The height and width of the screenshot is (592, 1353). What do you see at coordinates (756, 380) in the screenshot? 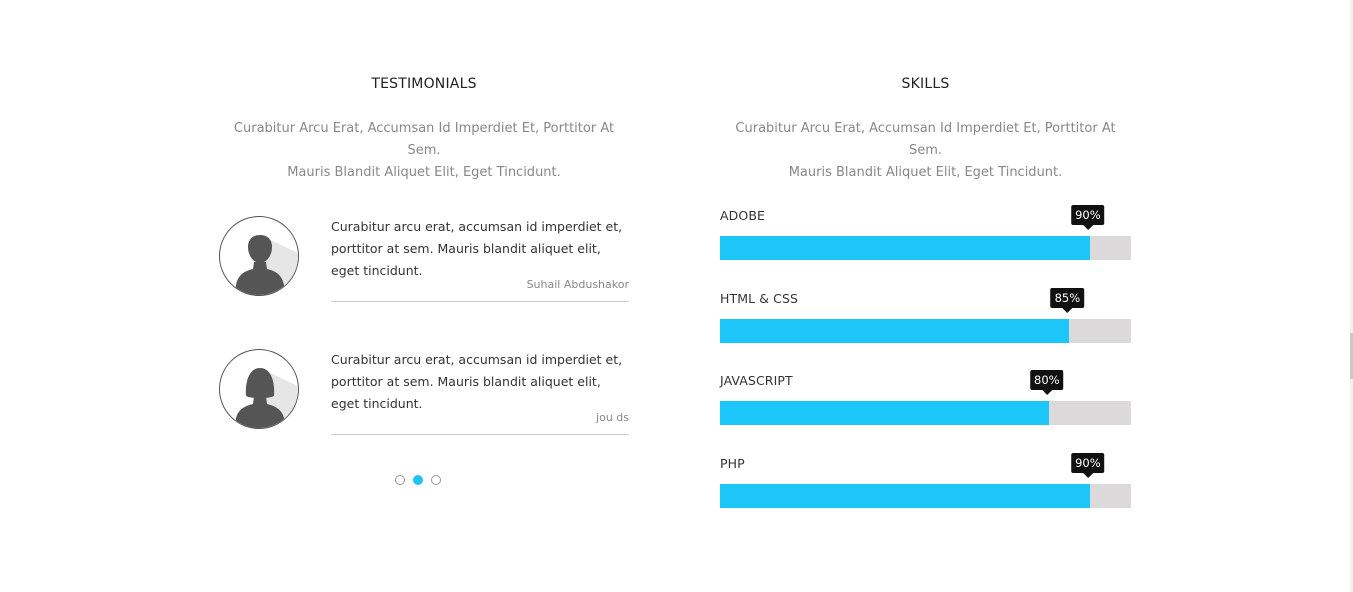
I see `skill-label: JAVASCRIPT` at bounding box center [756, 380].